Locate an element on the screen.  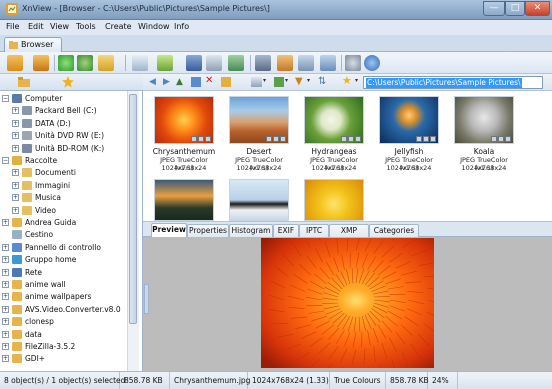
tree-item: + Musica is located at coordinates (63, 197).